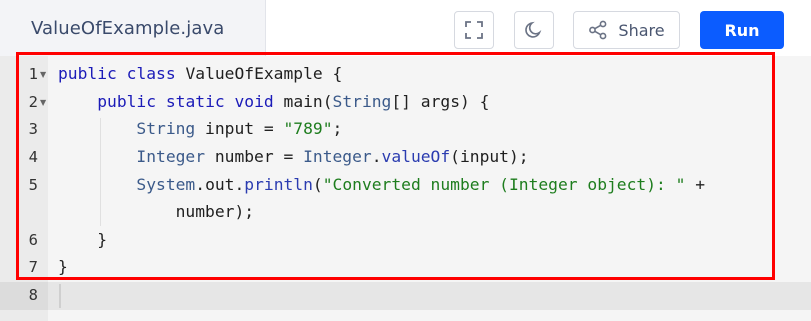  I want to click on line-number: 7, so click(33, 267).